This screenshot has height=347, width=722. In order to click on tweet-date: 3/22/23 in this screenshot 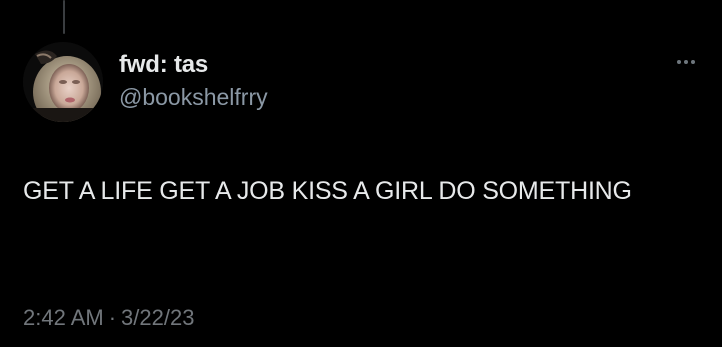, I will do `click(158, 317)`.